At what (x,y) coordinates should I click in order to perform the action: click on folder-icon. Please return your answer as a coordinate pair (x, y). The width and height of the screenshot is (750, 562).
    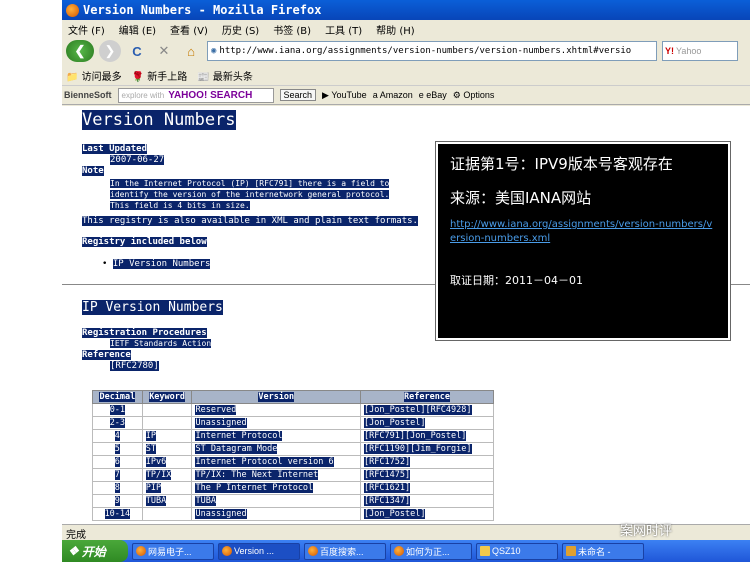
    Looking at the image, I should click on (485, 551).